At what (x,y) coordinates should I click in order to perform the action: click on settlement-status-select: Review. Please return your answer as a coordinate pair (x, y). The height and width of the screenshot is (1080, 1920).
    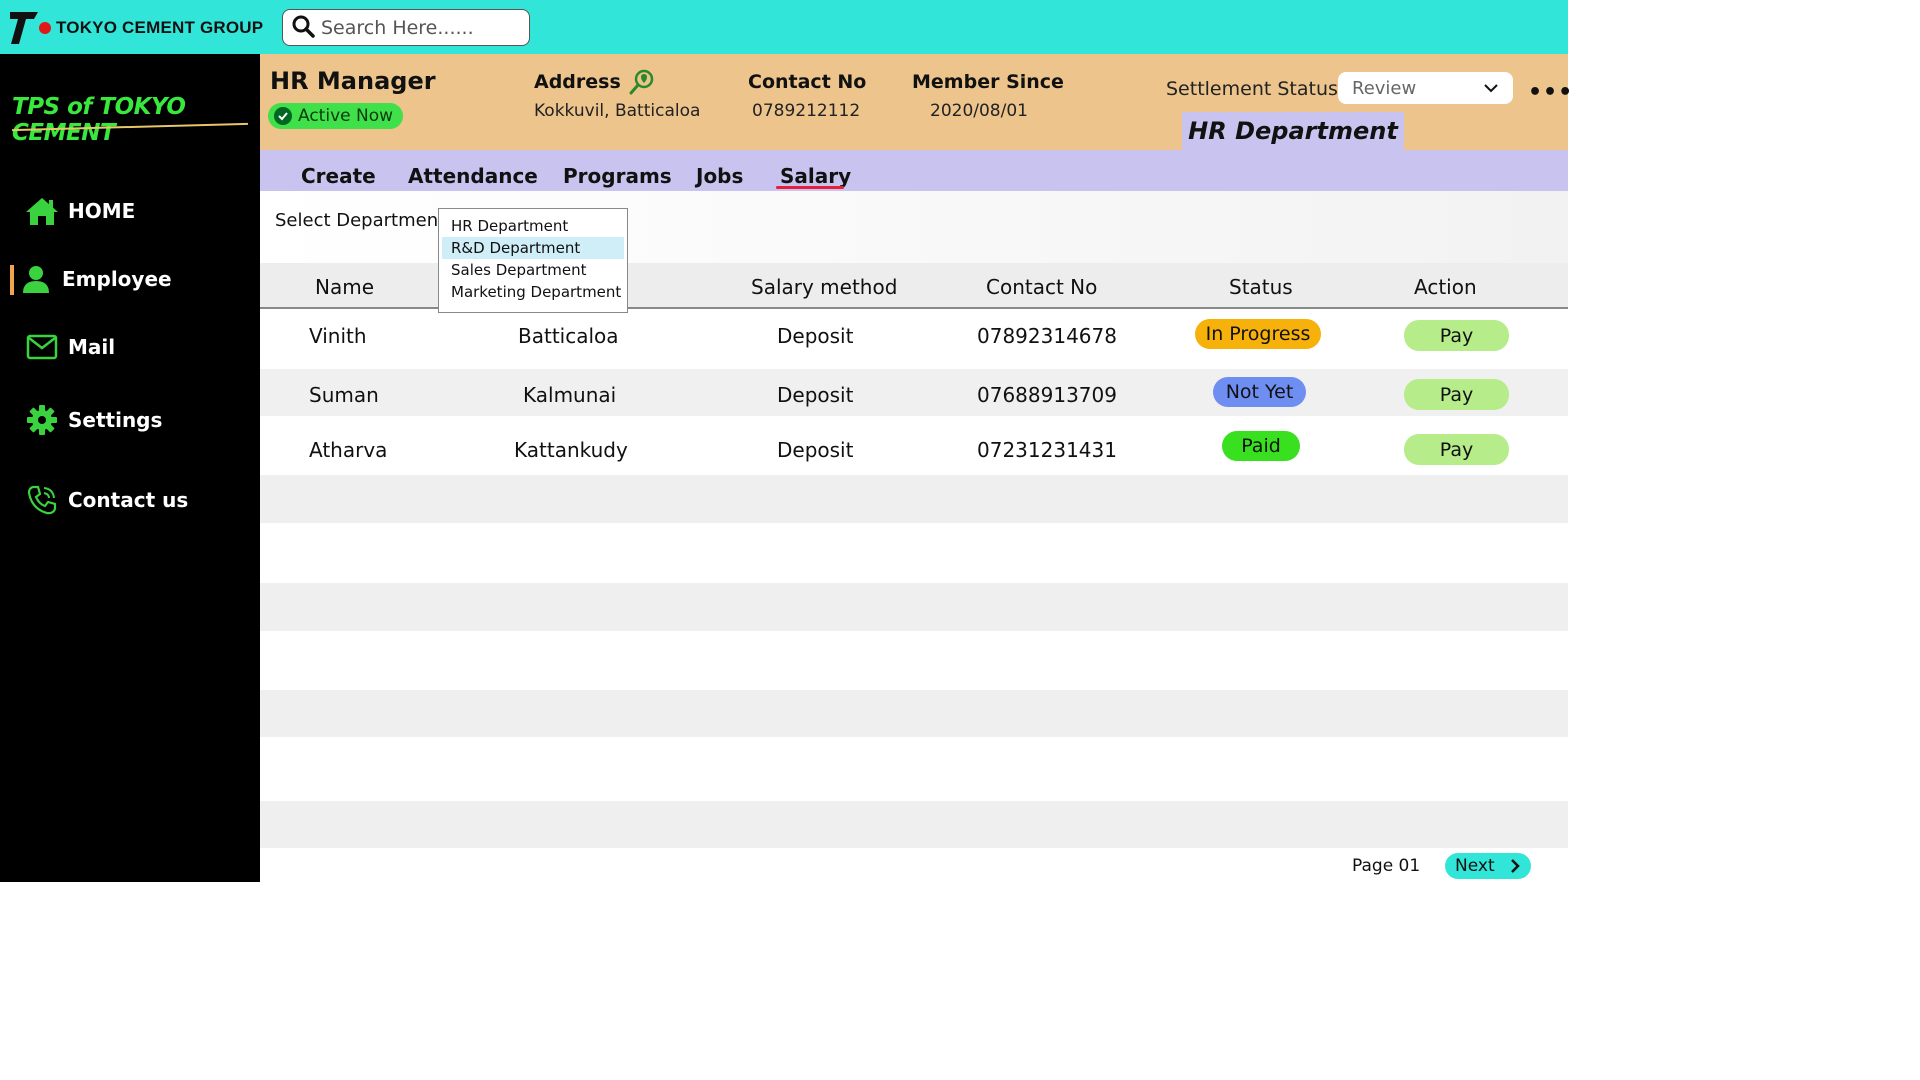
    Looking at the image, I should click on (1425, 88).